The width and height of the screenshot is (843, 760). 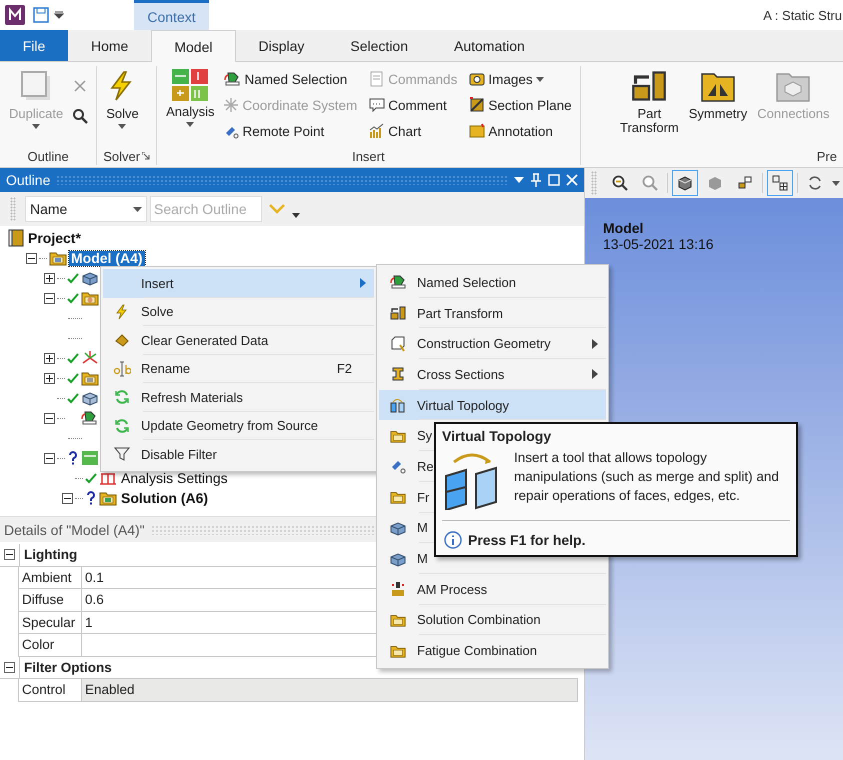 I want to click on tooltip-text: Insert a tool that allows topology manipulations (such as merge and split) and repair operations of faces, edges, etc., so click(x=647, y=477).